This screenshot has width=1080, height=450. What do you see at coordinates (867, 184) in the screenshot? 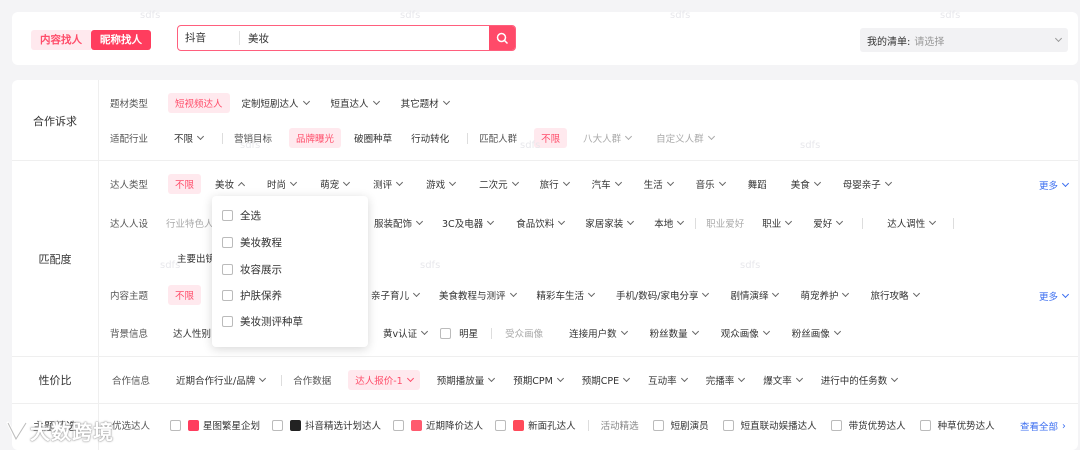
I see `type-parenting: 母婴亲子` at bounding box center [867, 184].